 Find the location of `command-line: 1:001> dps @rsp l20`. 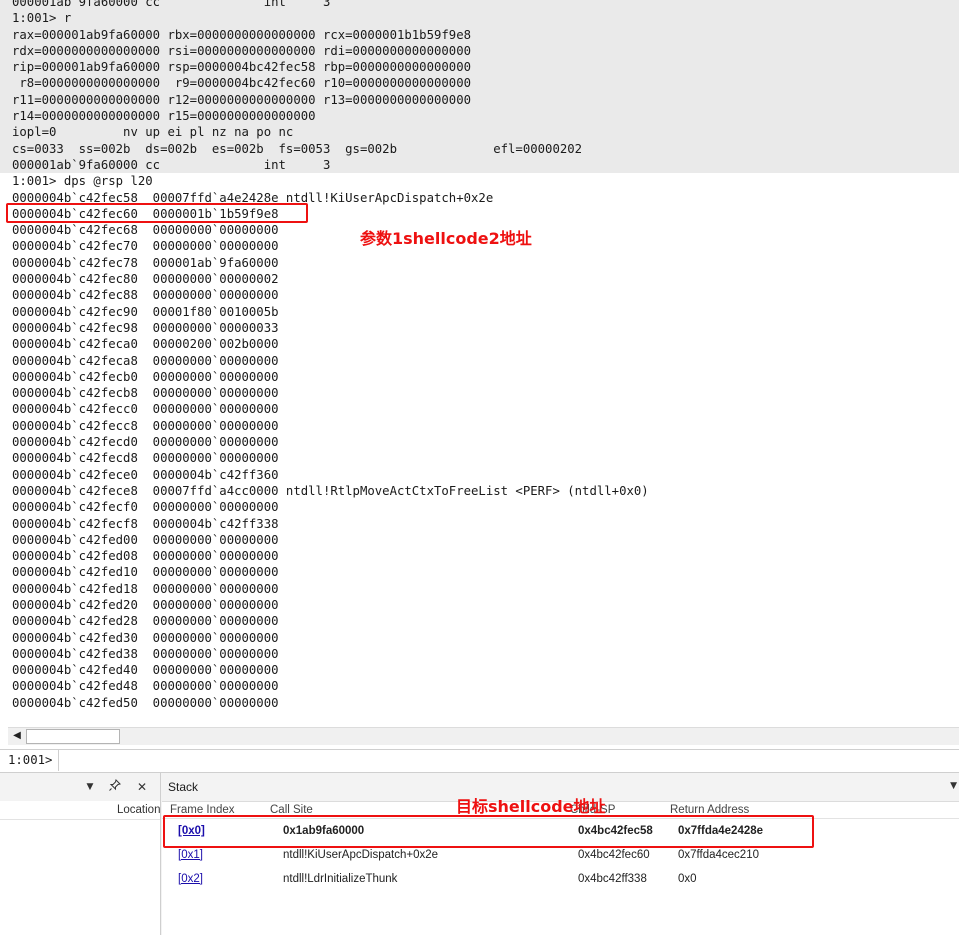

command-line: 1:001> dps @rsp l20 is located at coordinates (82, 181).